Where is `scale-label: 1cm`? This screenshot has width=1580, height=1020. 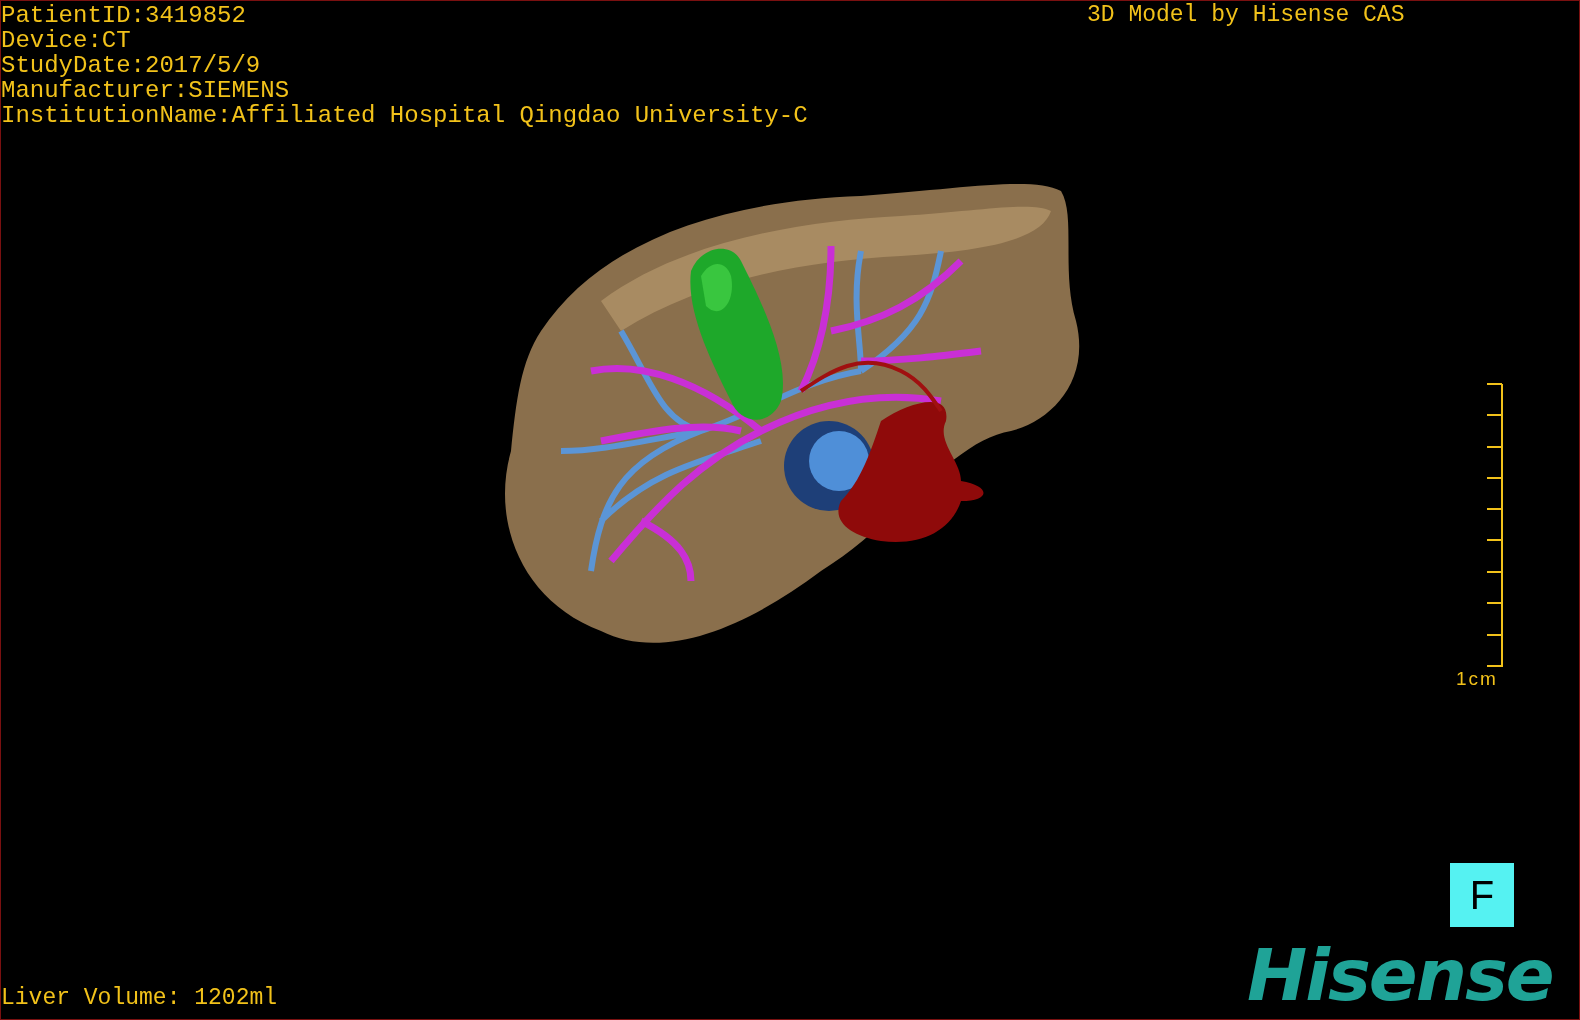
scale-label: 1cm is located at coordinates (1477, 679).